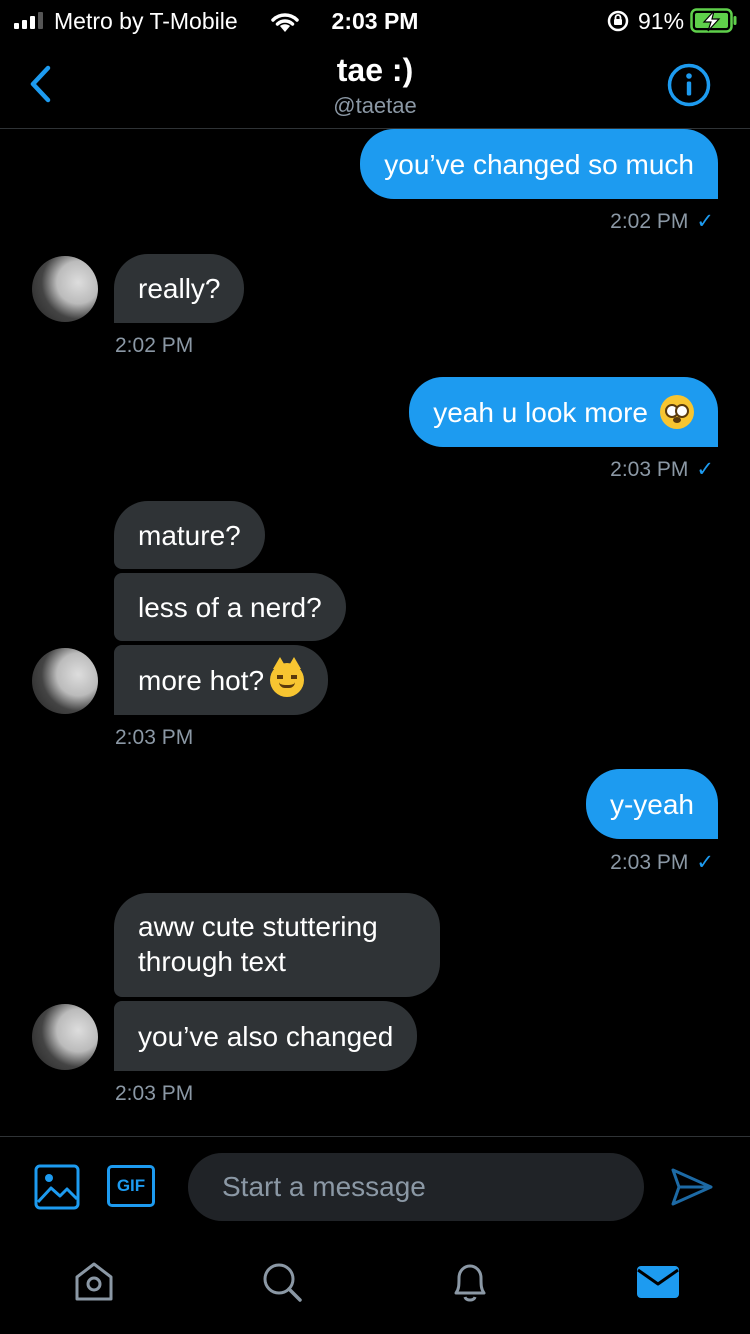 The width and height of the screenshot is (750, 1334). Describe the element at coordinates (57, 1187) in the screenshot. I see `image-icon` at that location.